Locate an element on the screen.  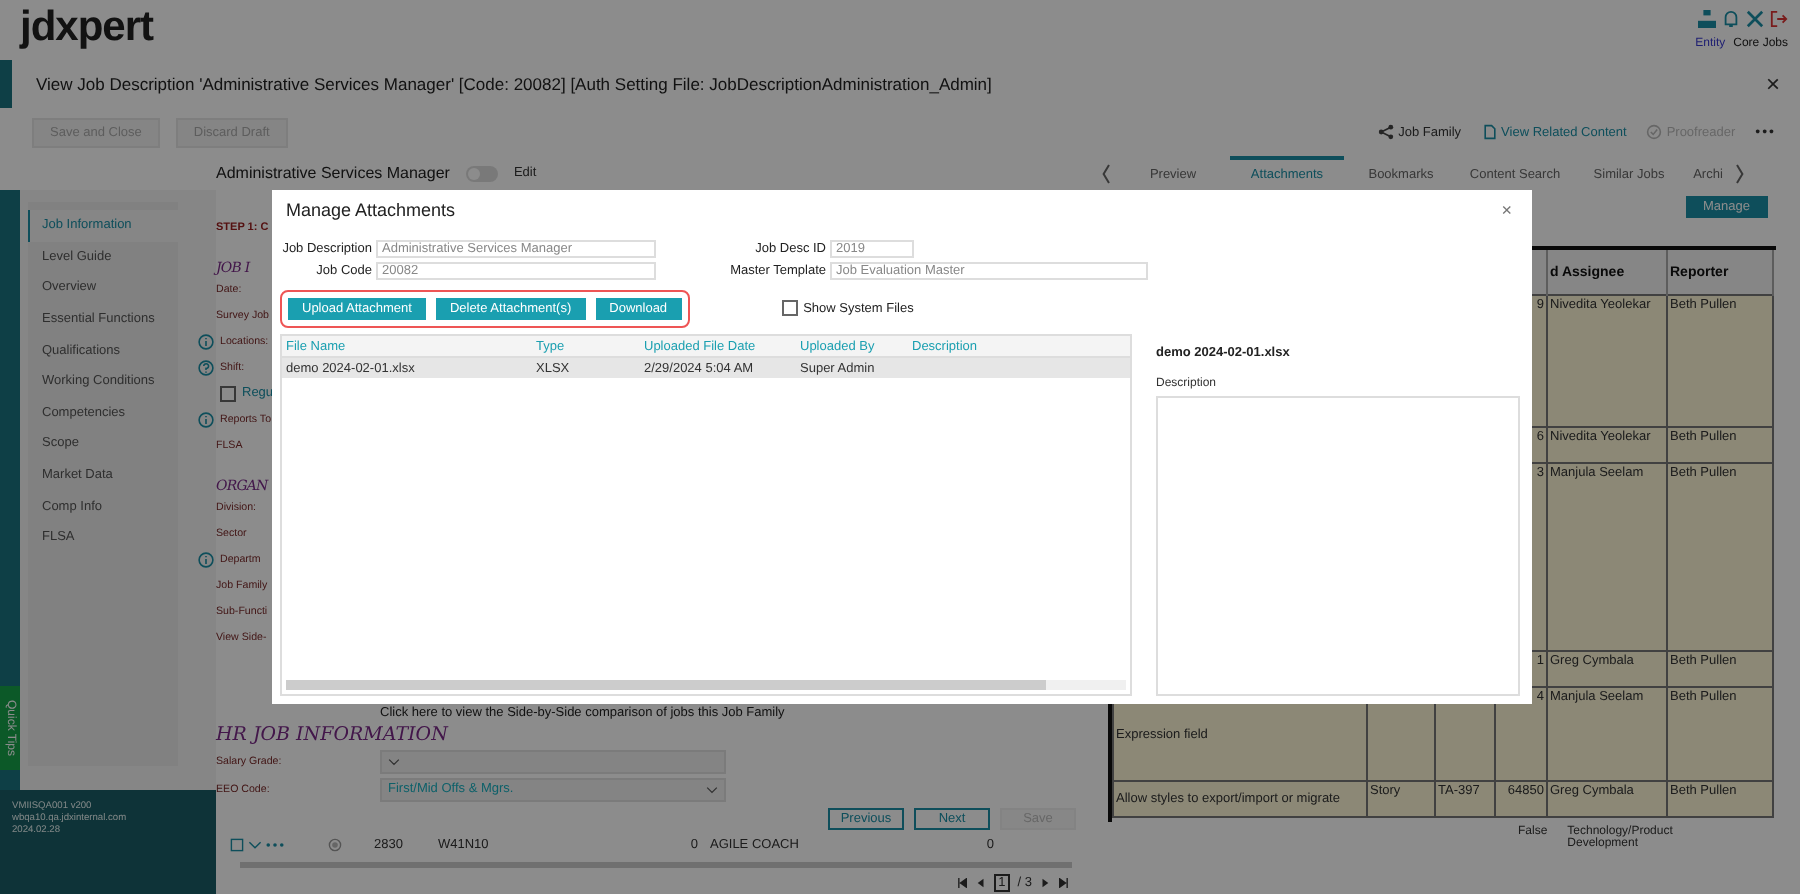
job-name: Administrative Services Manager is located at coordinates (333, 173).